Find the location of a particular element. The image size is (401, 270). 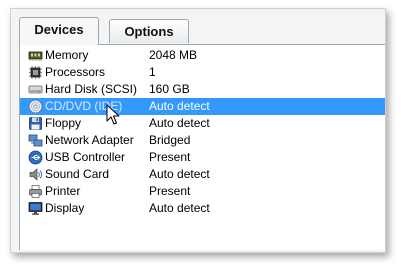

device-name: Network Adapter is located at coordinates (89, 140).